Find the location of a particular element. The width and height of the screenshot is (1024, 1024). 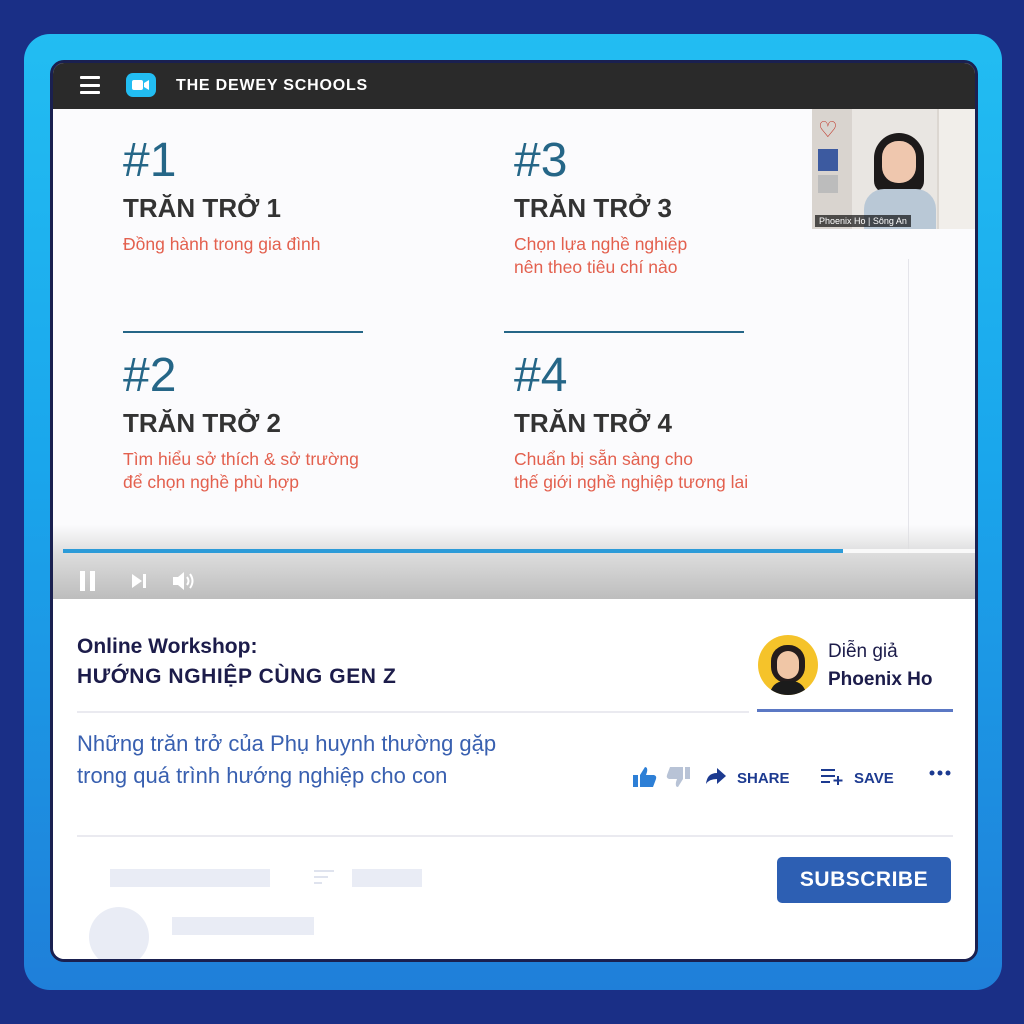

save-playlist-icon is located at coordinates (832, 778).